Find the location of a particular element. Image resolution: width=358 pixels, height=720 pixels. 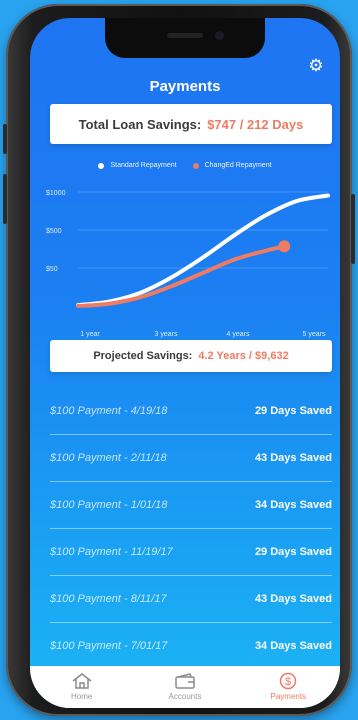

gear-icon: ⚙ is located at coordinates (316, 66).